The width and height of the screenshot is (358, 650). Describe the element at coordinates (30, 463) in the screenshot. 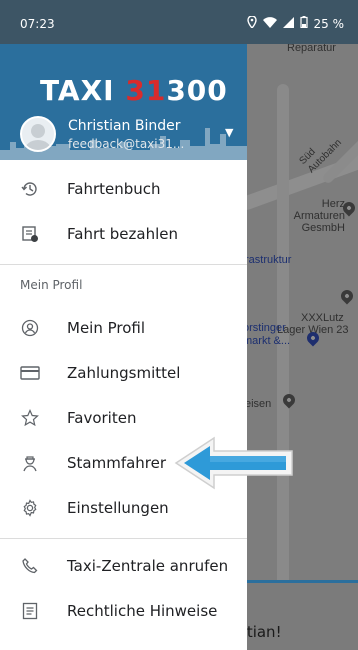

I see `driver-icon` at that location.